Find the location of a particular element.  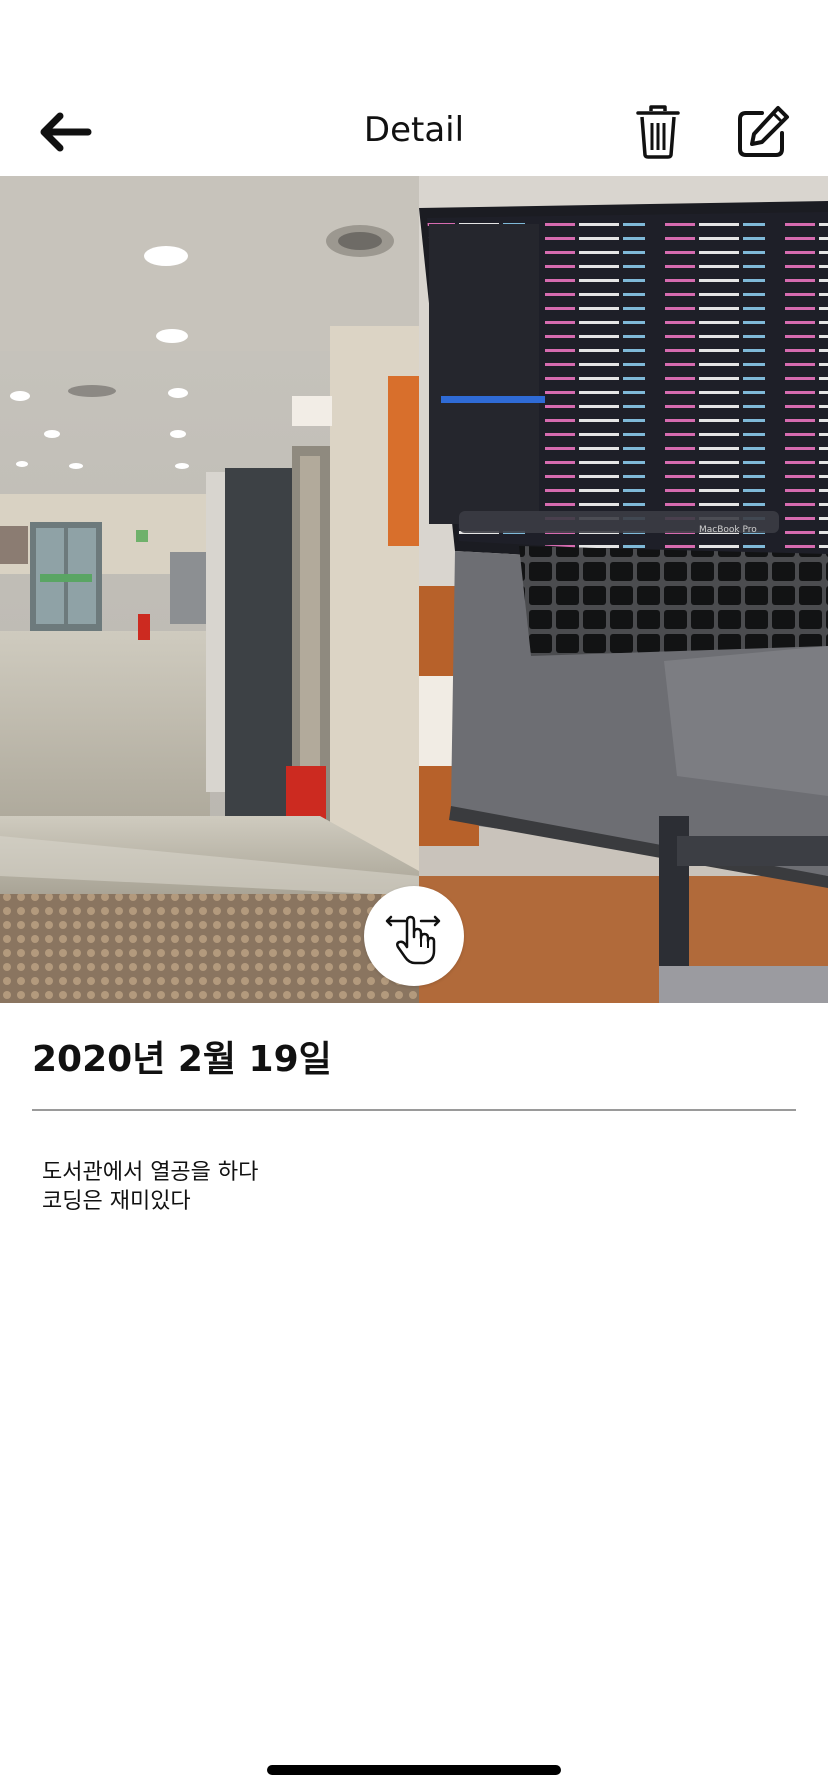

page-title: Detail is located at coordinates (414, 130).